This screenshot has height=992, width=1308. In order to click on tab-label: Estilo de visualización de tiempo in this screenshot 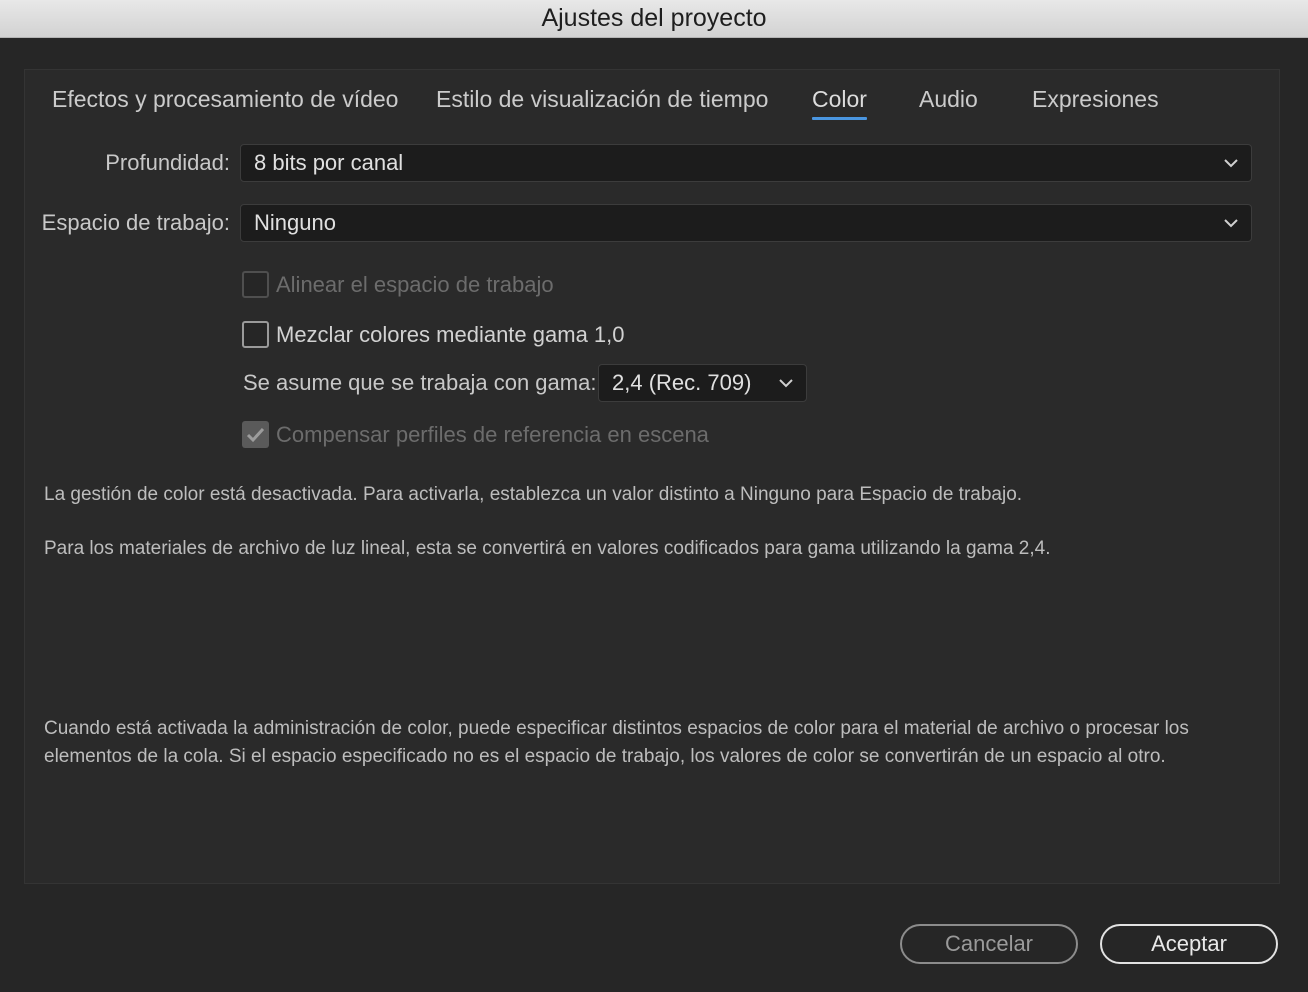, I will do `click(602, 99)`.